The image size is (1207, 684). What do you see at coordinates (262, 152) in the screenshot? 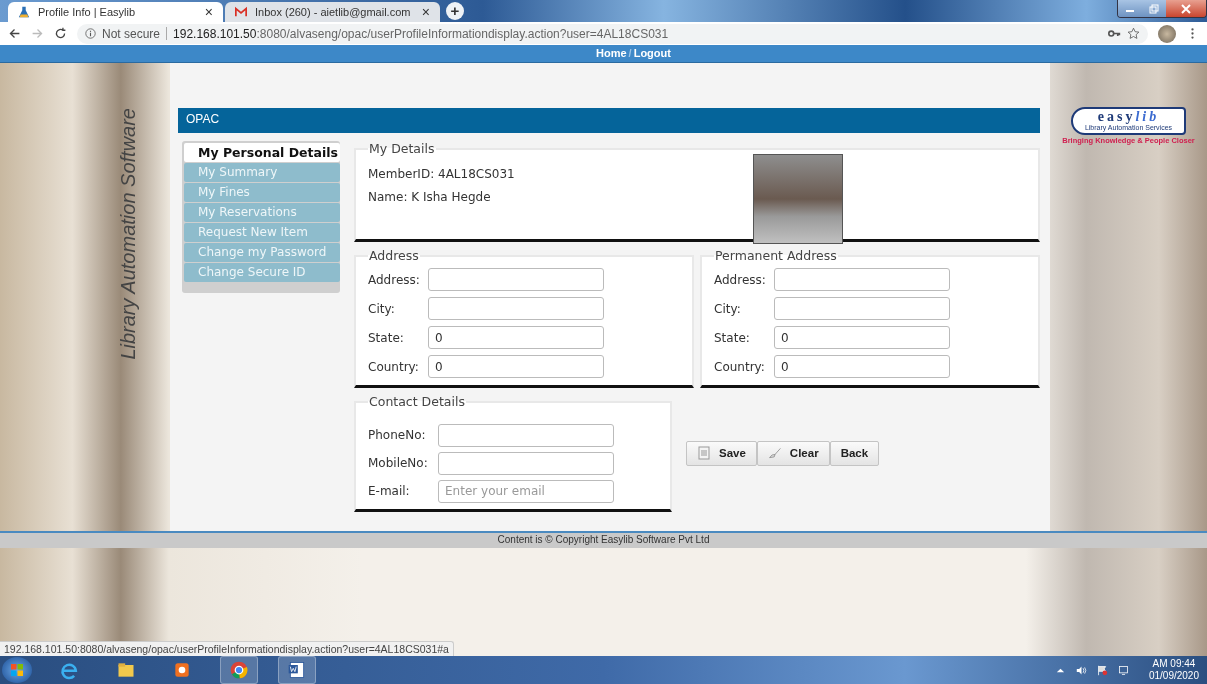
I see `menu-item: My Personal Details` at bounding box center [262, 152].